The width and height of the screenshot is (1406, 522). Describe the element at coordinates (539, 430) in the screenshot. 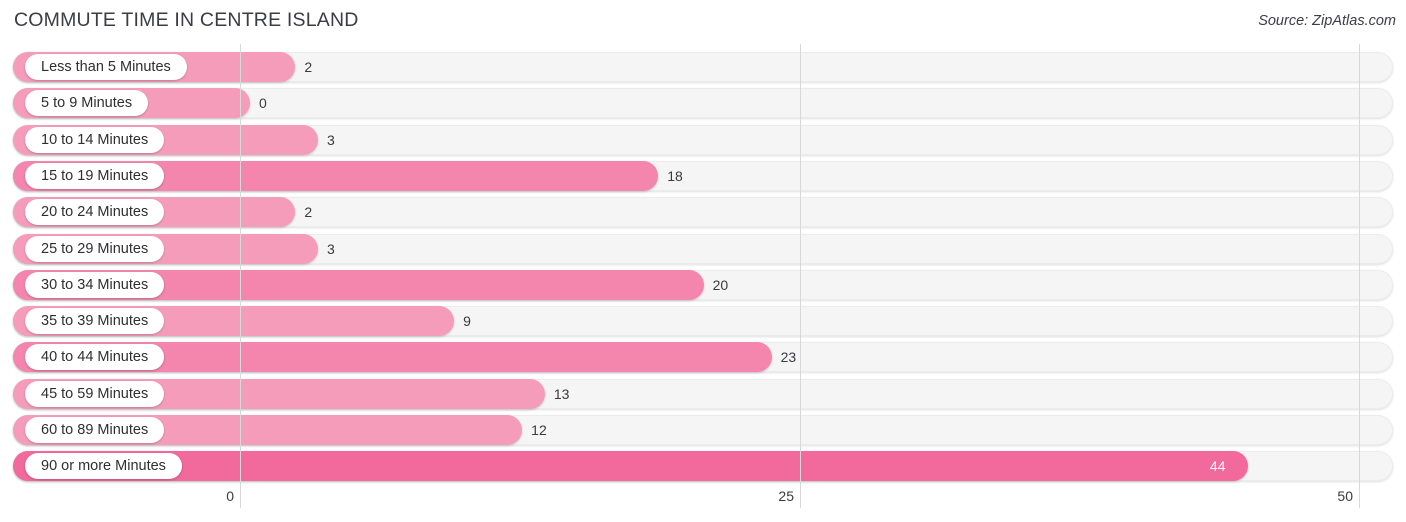

I see `bar-value-label: 12` at that location.